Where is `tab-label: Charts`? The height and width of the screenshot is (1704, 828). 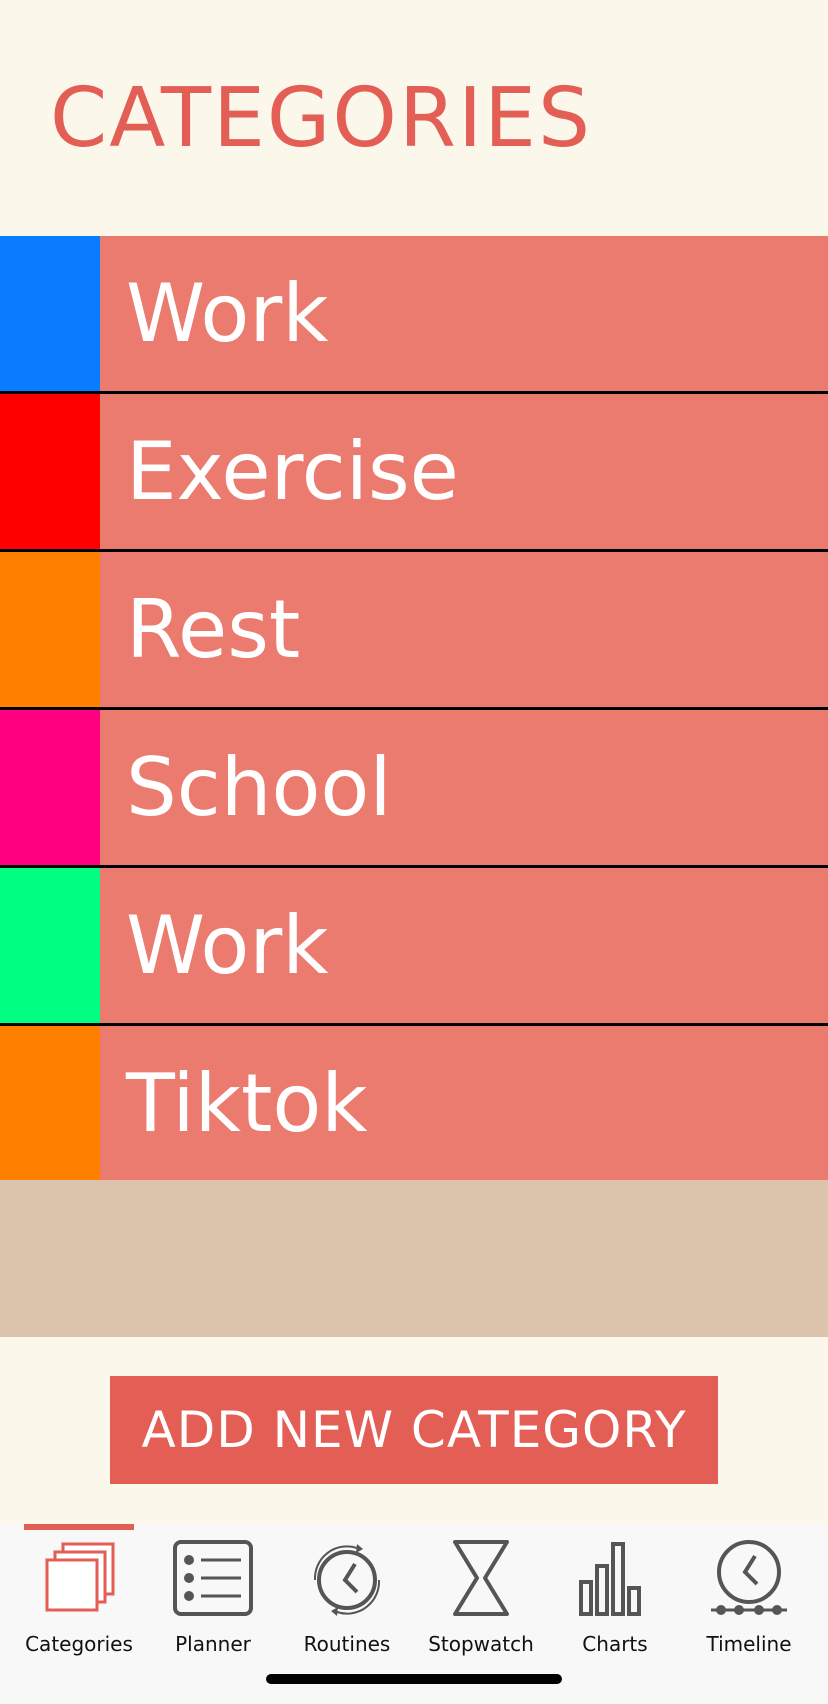 tab-label: Charts is located at coordinates (615, 1644).